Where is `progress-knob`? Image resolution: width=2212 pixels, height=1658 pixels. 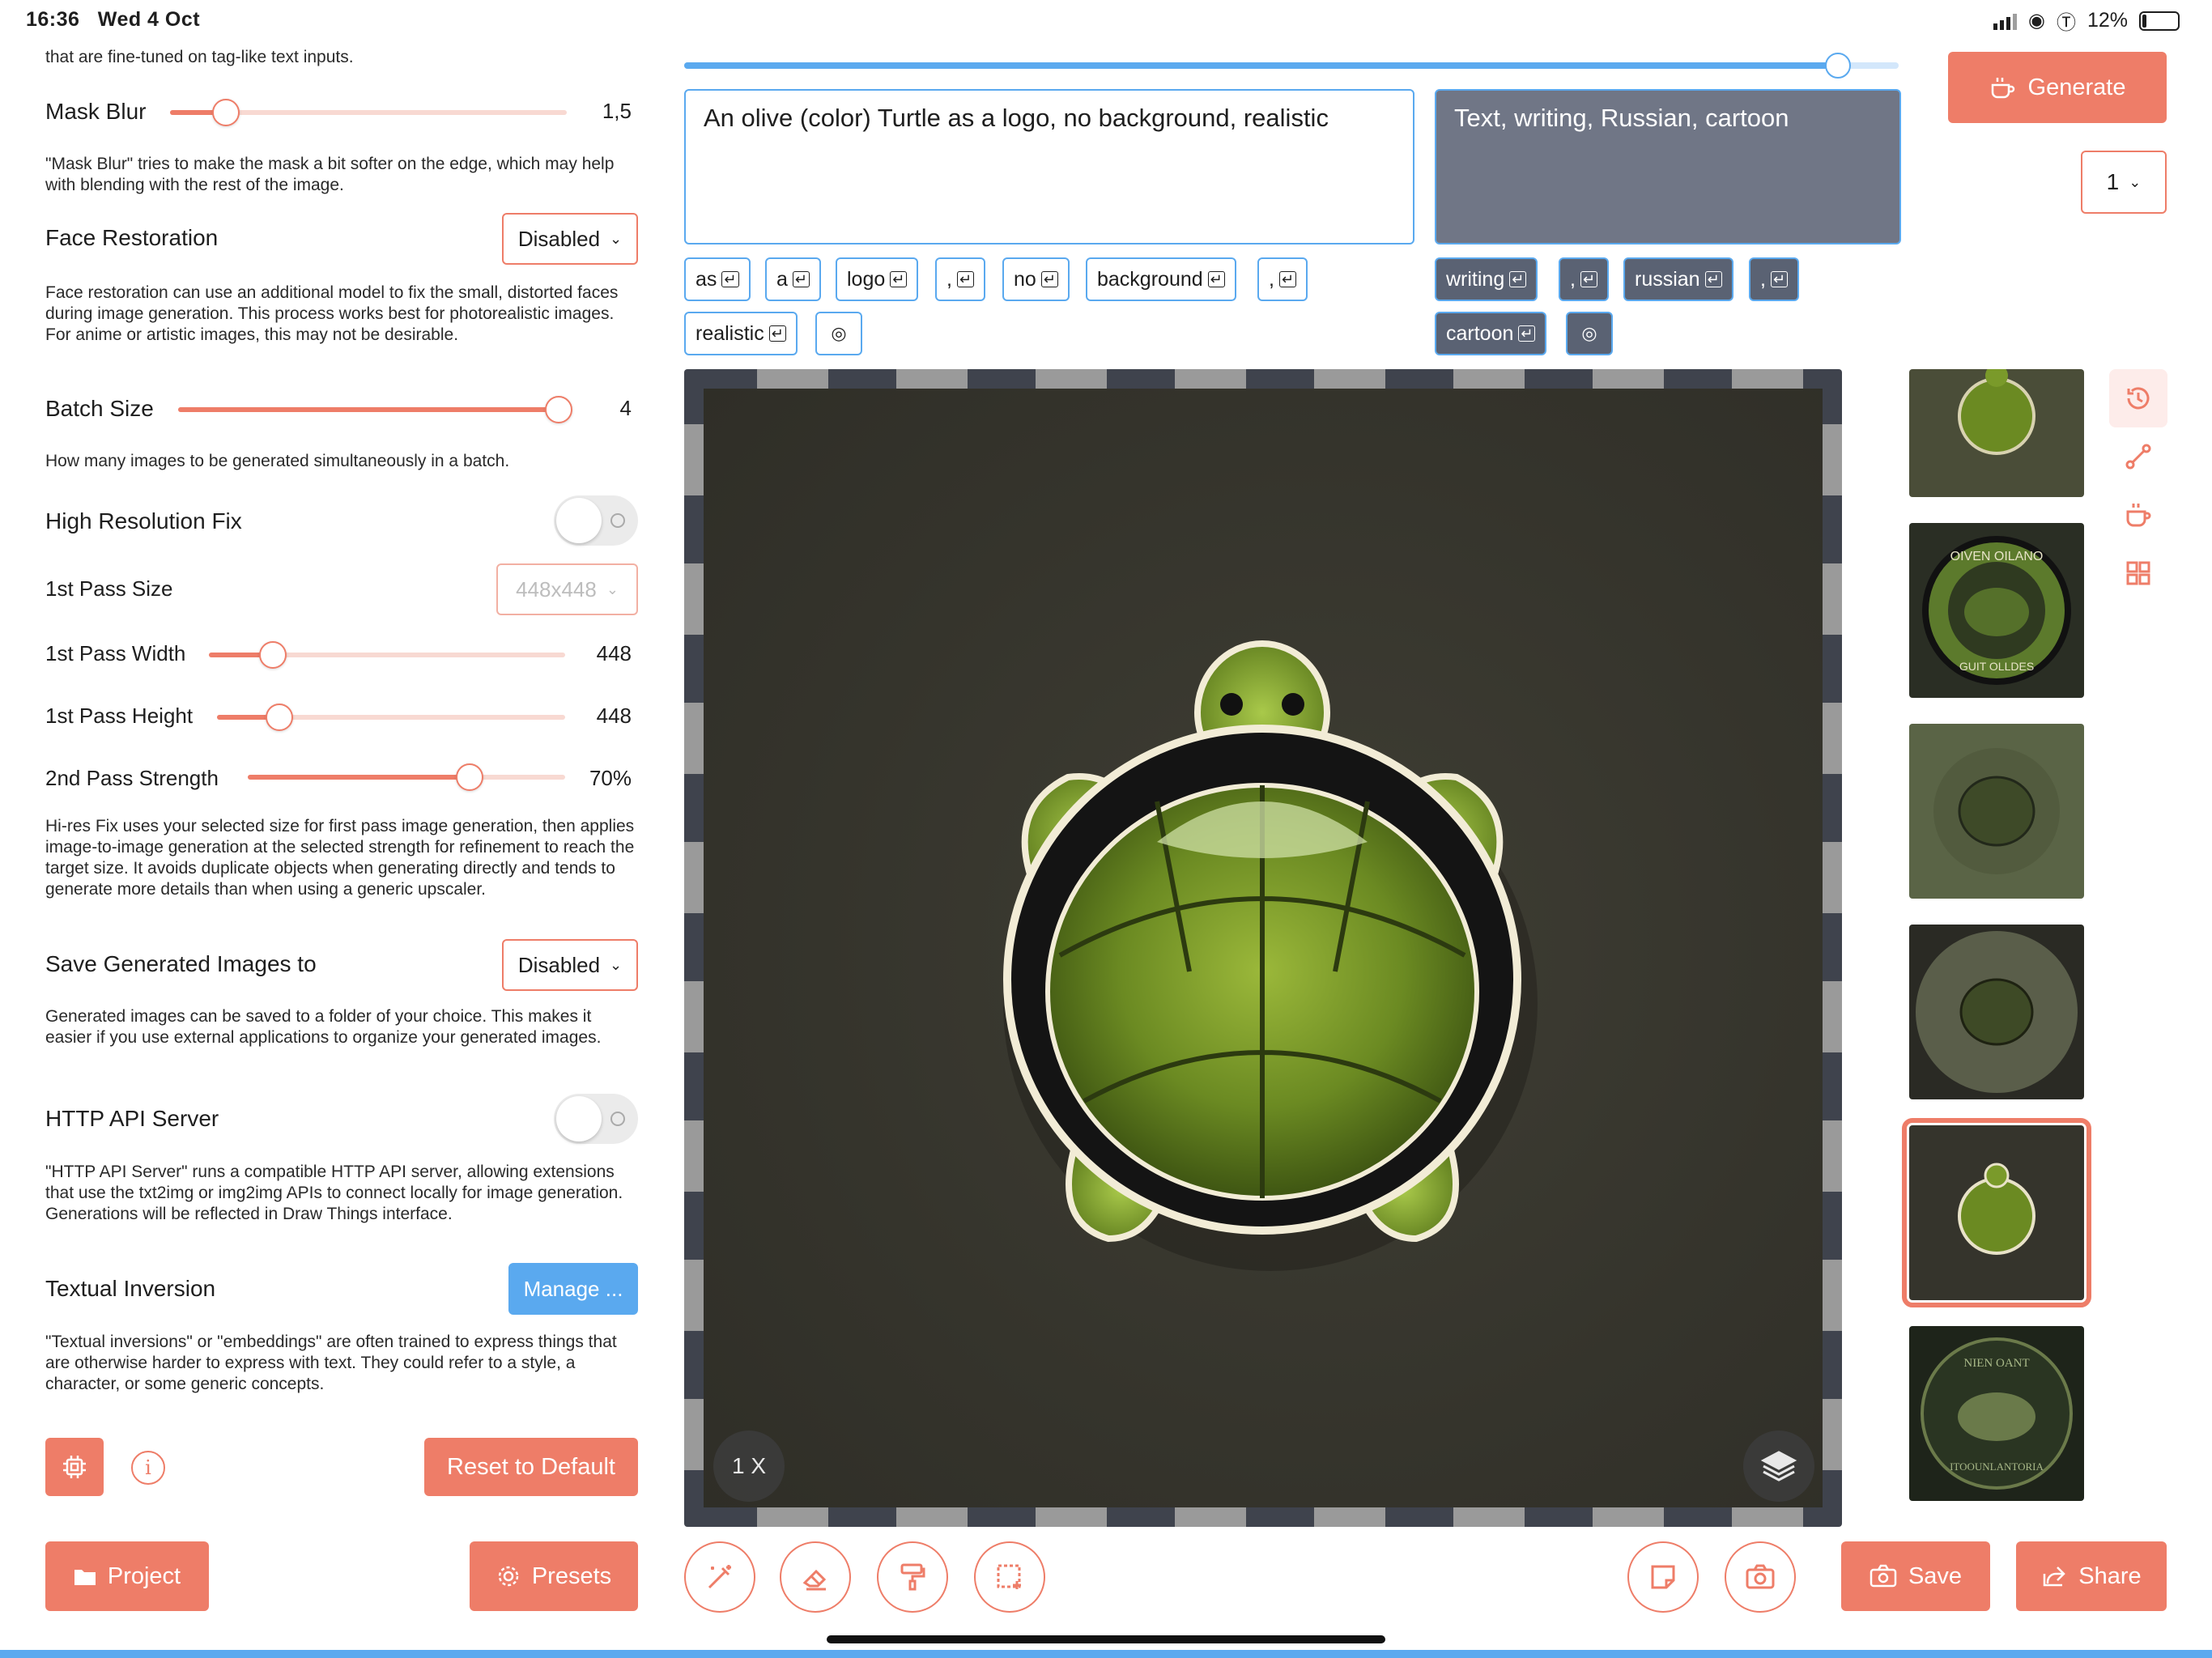 progress-knob is located at coordinates (1838, 66).